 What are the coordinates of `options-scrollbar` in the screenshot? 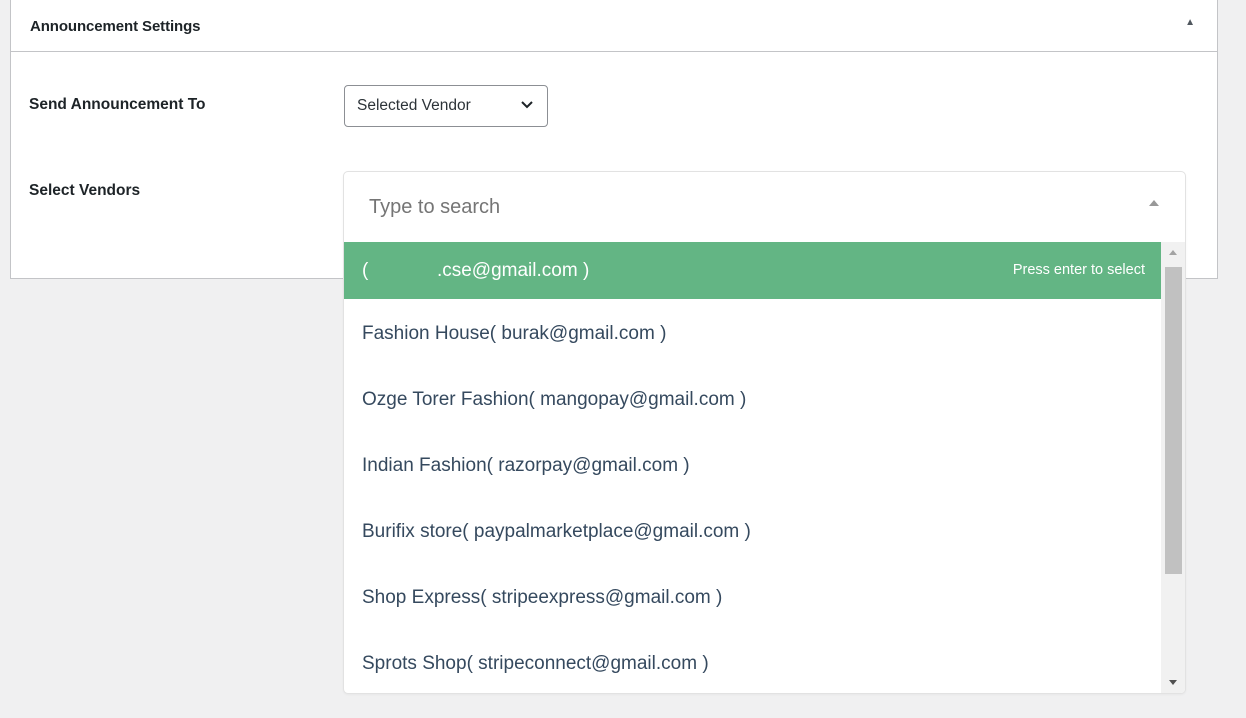 It's located at (1173, 467).